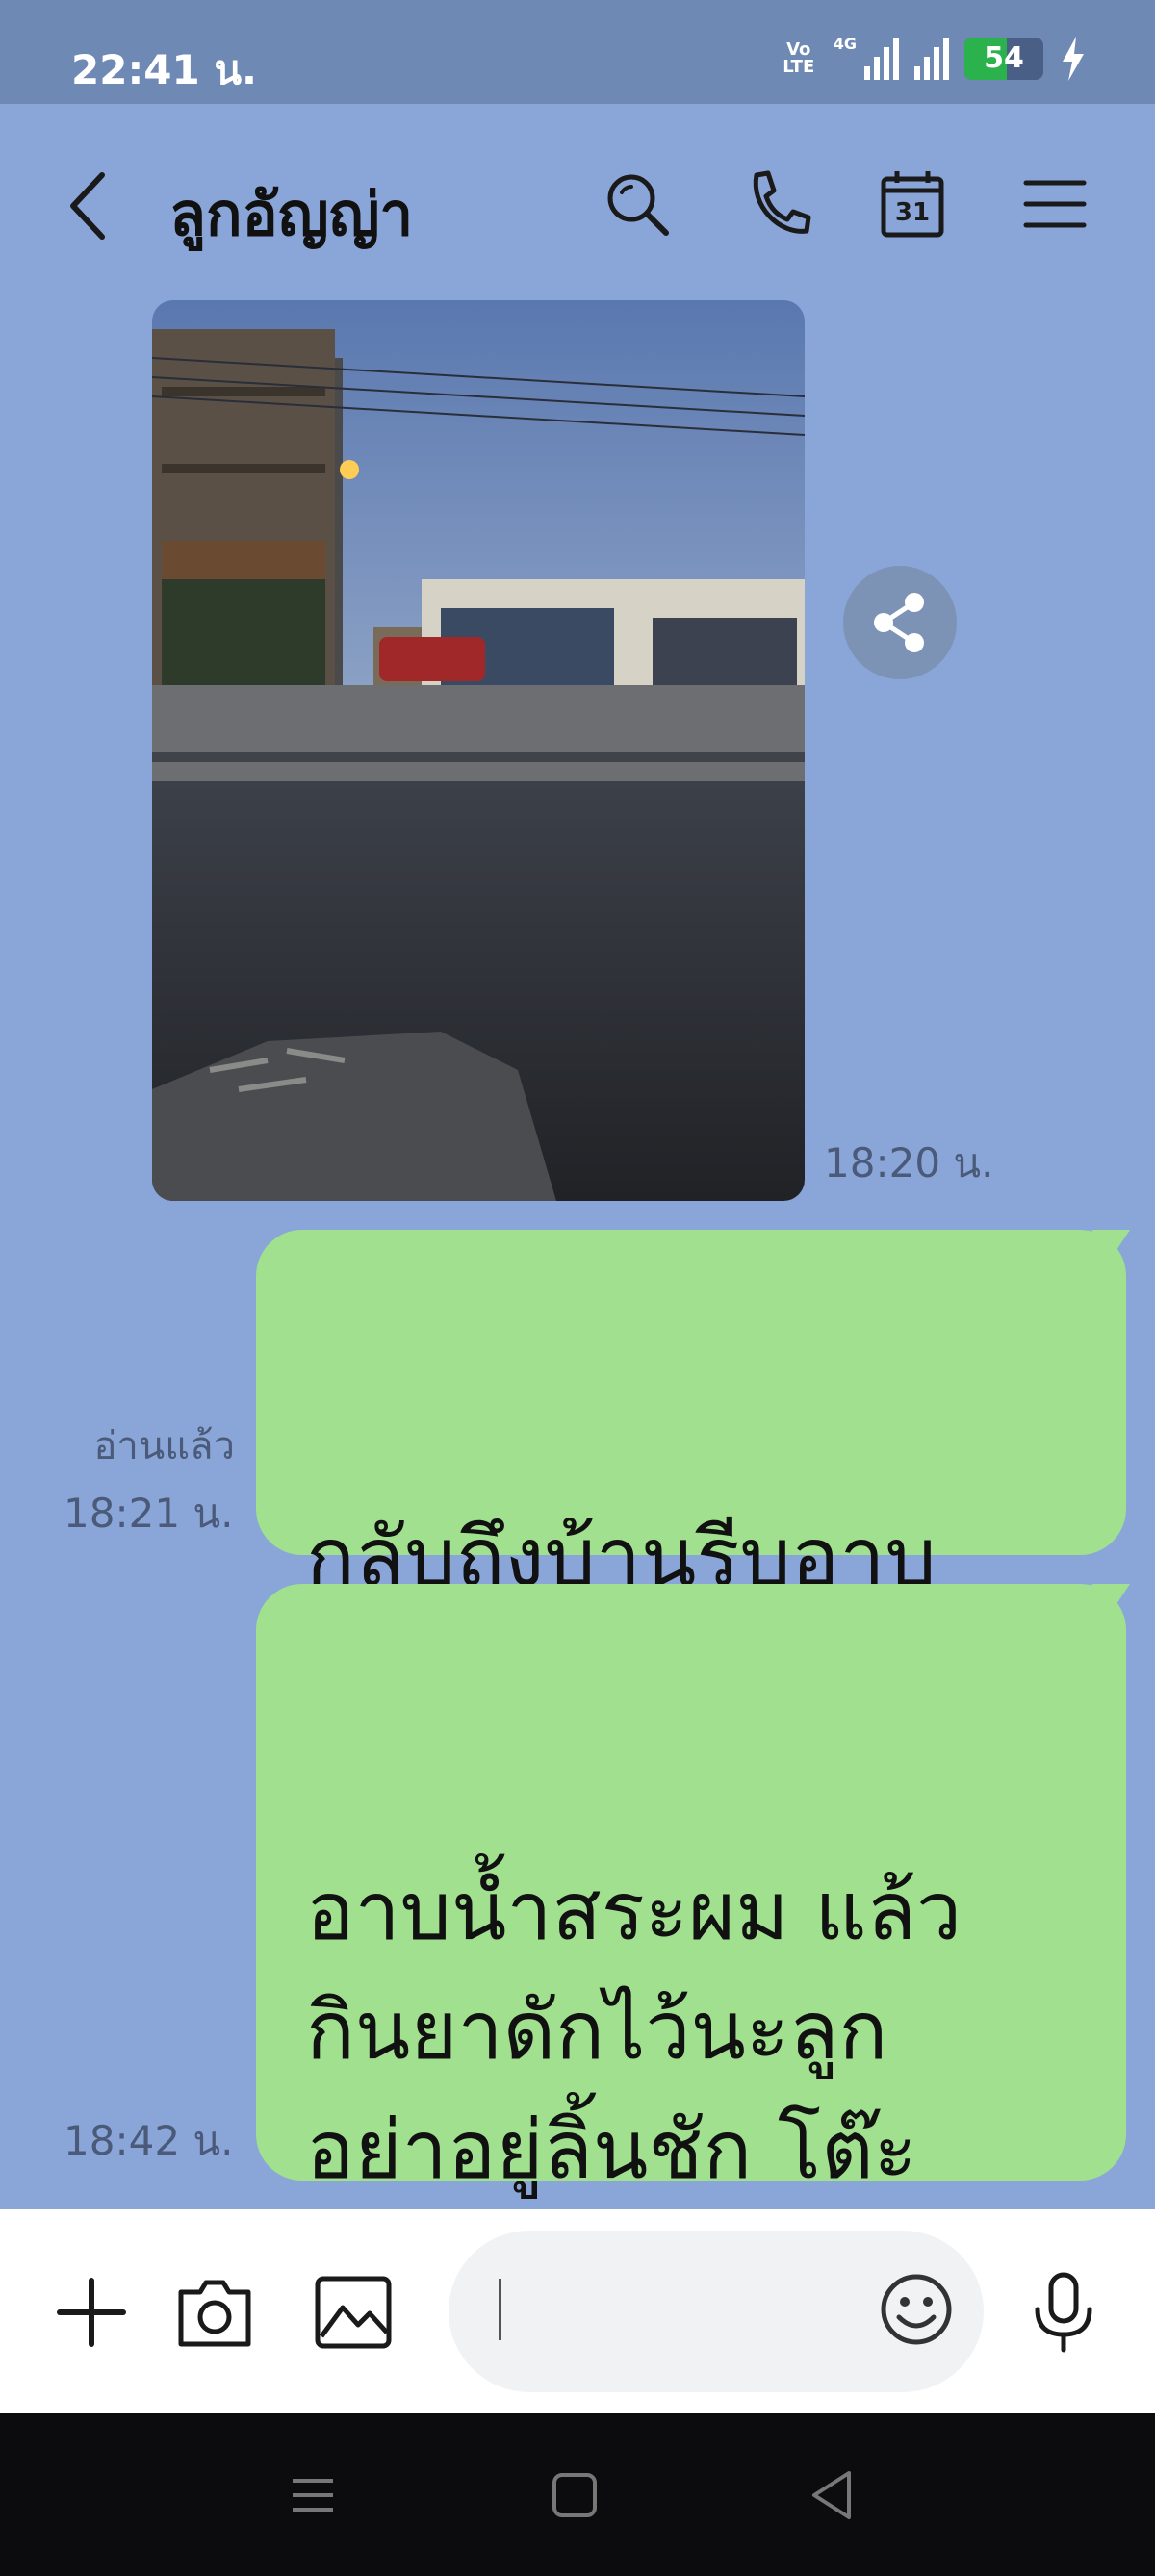 This screenshot has width=1155, height=2576. What do you see at coordinates (912, 212) in the screenshot?
I see `calendar-day: 31` at bounding box center [912, 212].